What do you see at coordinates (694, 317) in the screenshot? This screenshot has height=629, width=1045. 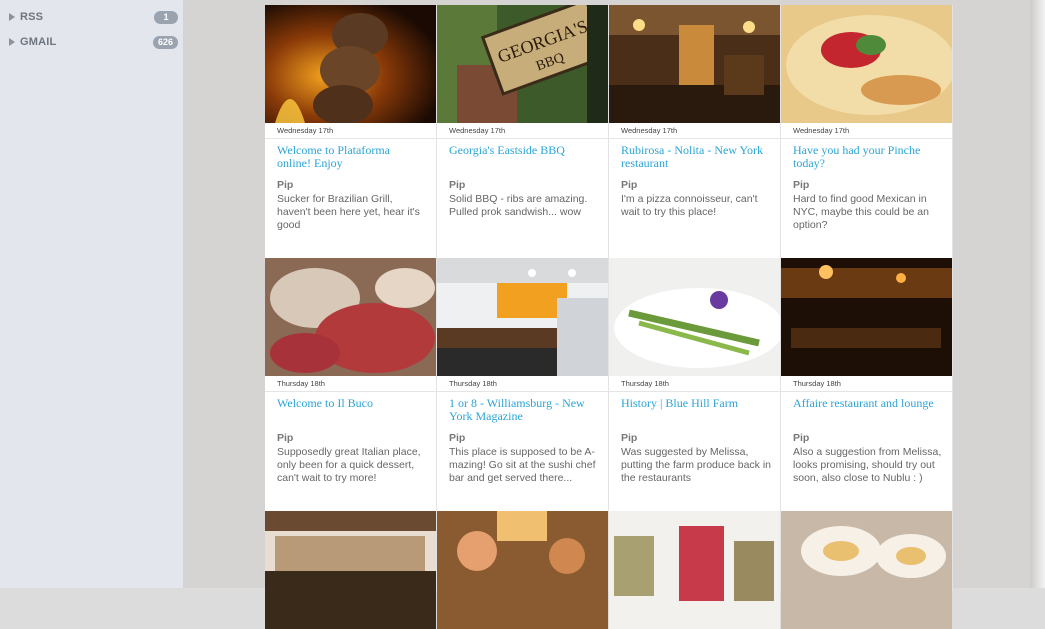 I see `asparagus-plate-photo` at bounding box center [694, 317].